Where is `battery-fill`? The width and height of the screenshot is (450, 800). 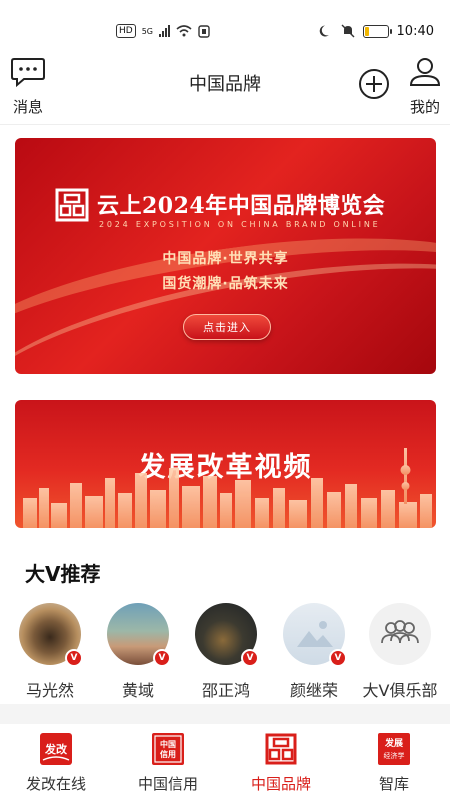 battery-fill is located at coordinates (366, 31).